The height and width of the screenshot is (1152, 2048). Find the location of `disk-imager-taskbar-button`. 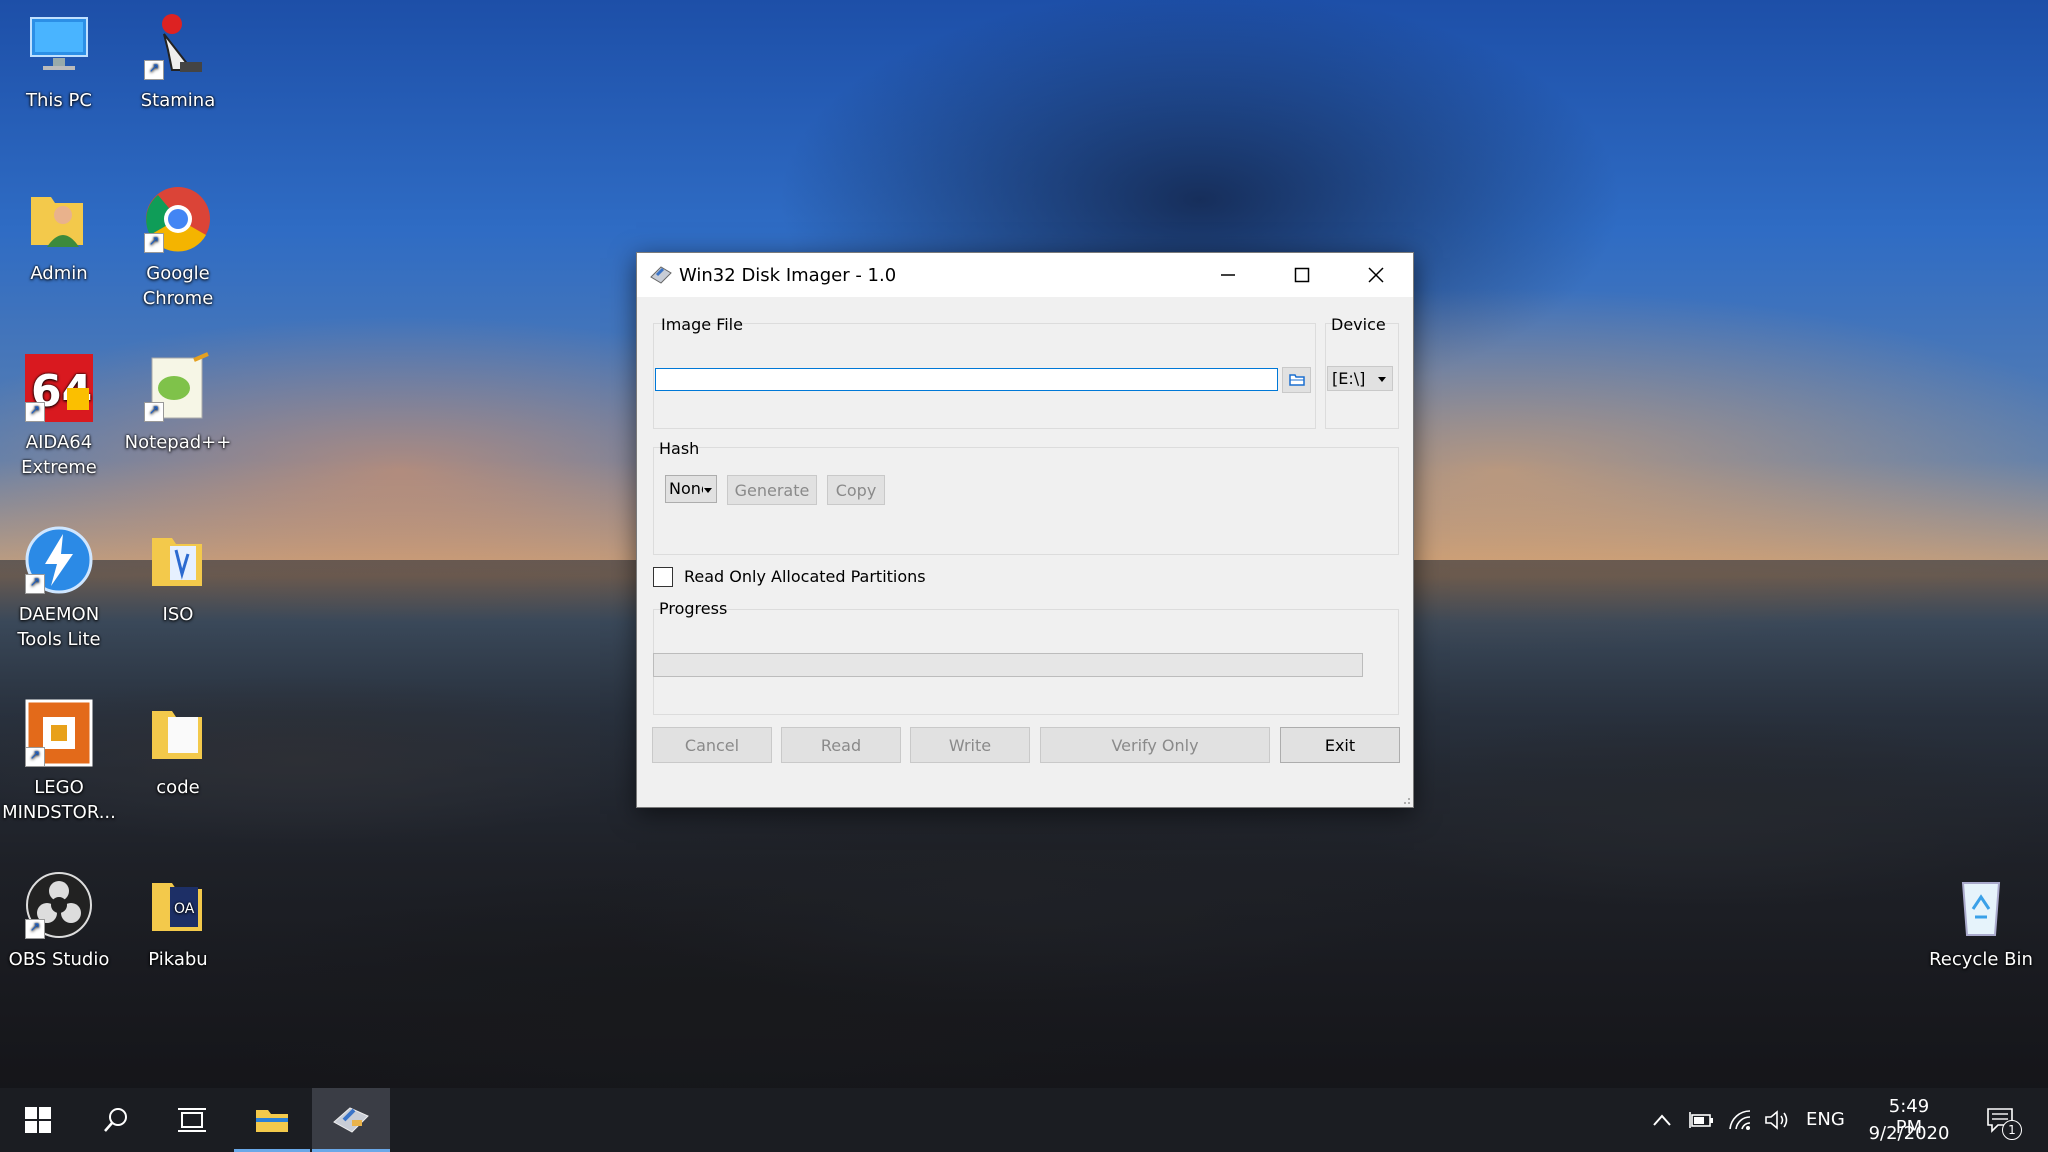

disk-imager-taskbar-button is located at coordinates (351, 1120).